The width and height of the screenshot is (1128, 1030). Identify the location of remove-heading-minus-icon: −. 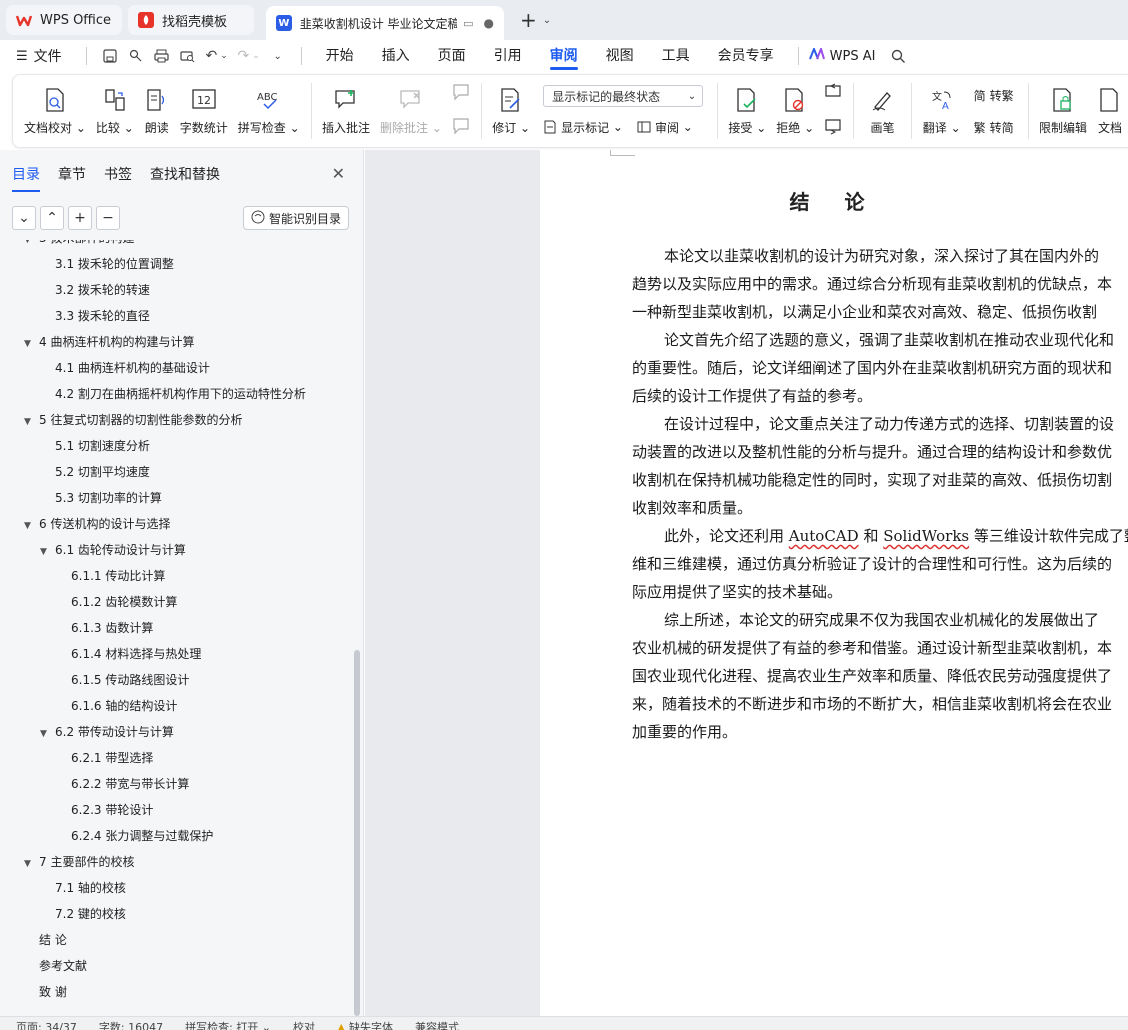
(108, 218).